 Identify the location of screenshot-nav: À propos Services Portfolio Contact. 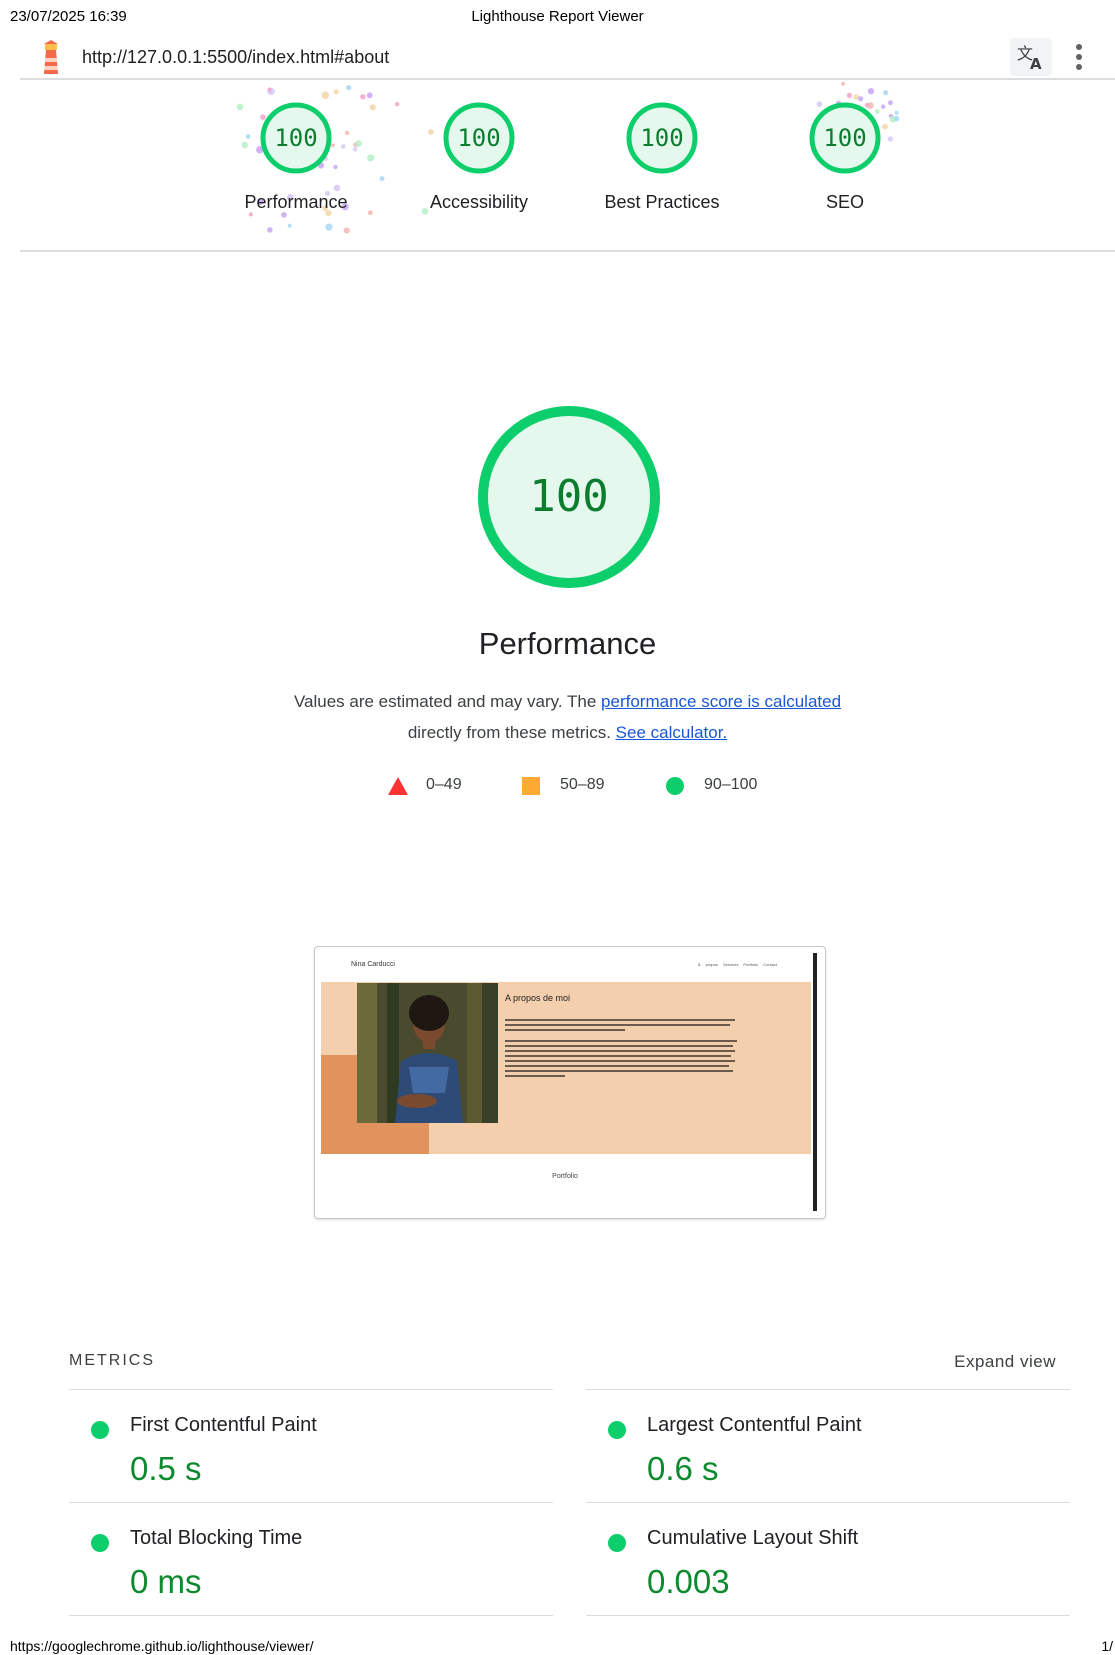
(737, 964).